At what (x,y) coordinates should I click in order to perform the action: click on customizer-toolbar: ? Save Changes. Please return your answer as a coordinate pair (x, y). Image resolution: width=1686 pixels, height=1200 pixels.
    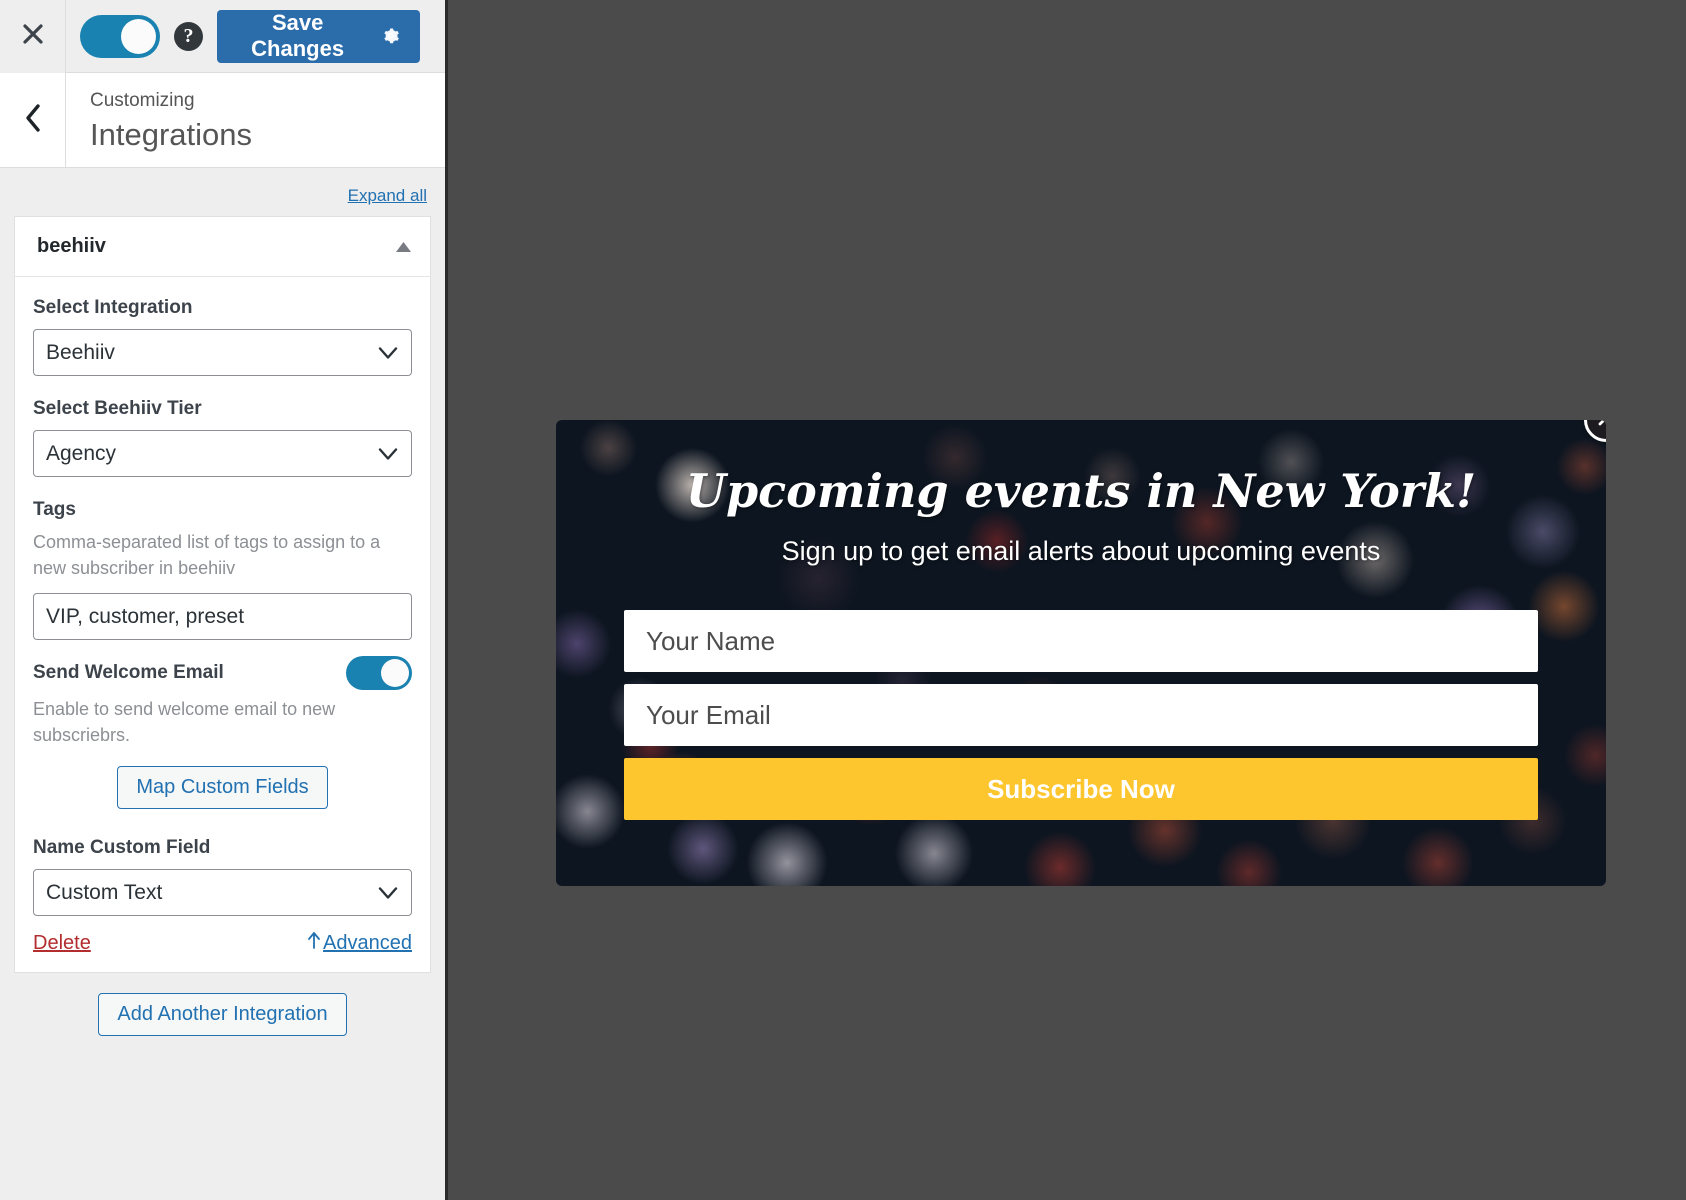
    Looking at the image, I should click on (222, 36).